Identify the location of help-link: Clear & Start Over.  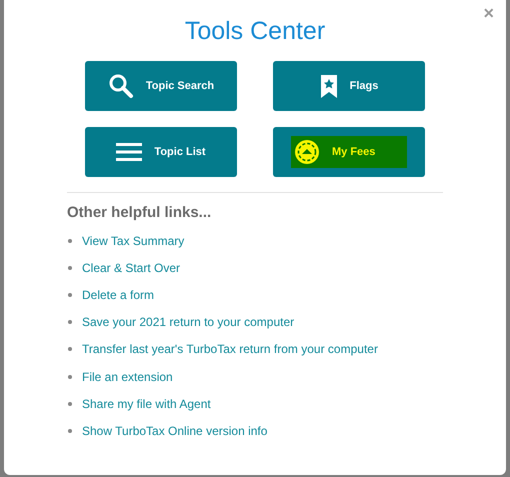
(131, 267).